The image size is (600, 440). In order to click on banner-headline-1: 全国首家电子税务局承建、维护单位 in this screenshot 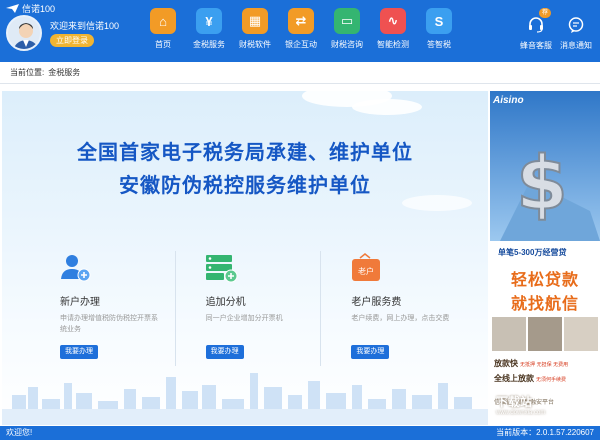, I will do `click(245, 153)`.